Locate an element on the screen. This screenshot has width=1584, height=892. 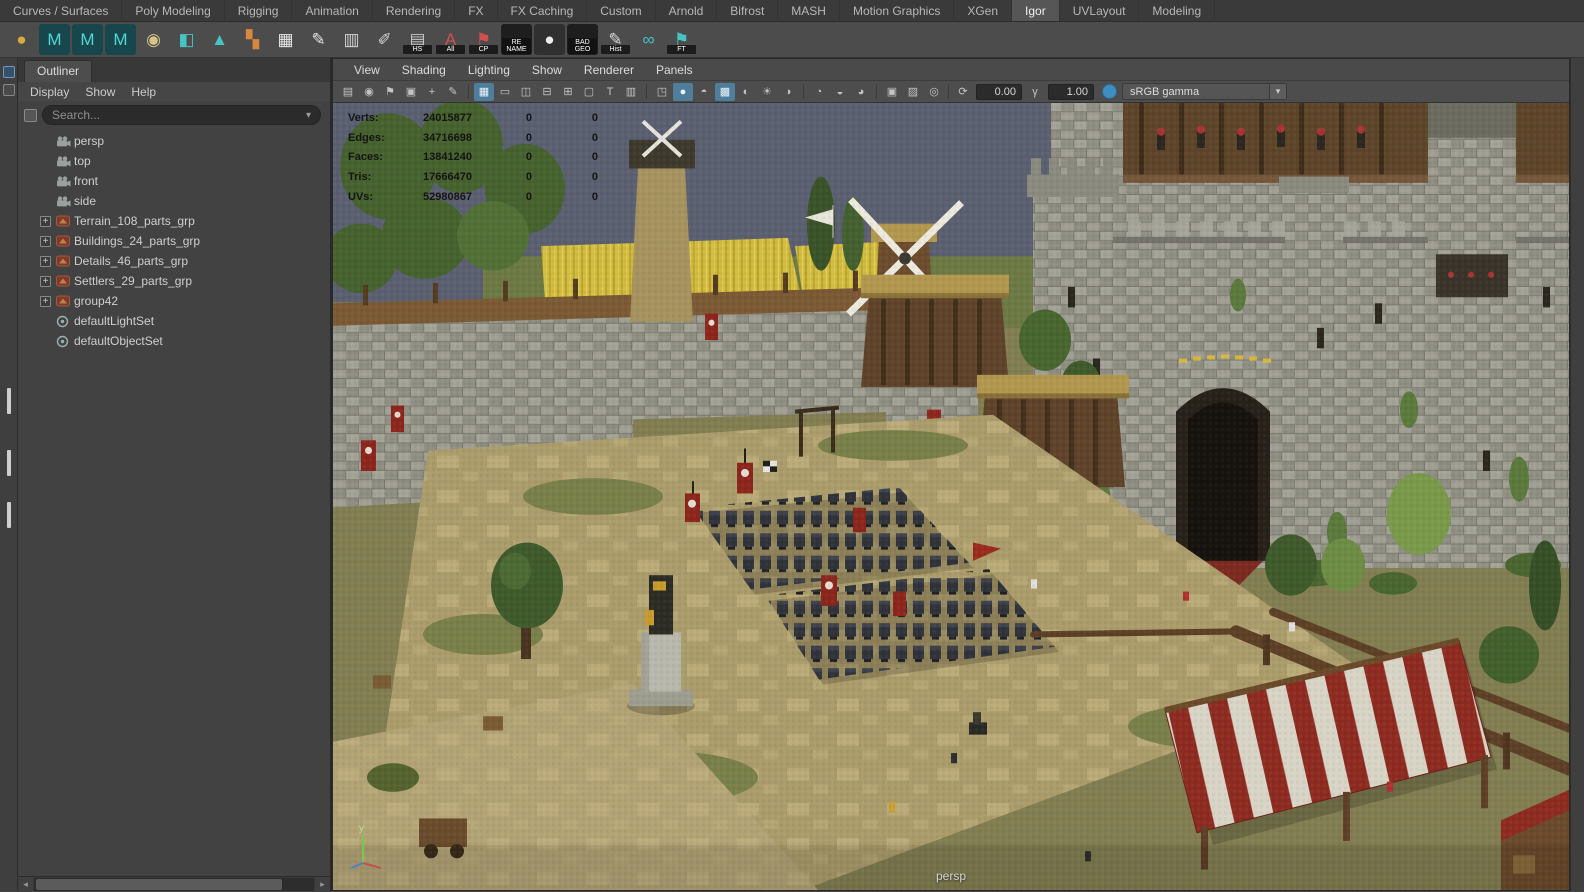
select-camera-icon: ▤ is located at coordinates (348, 92).